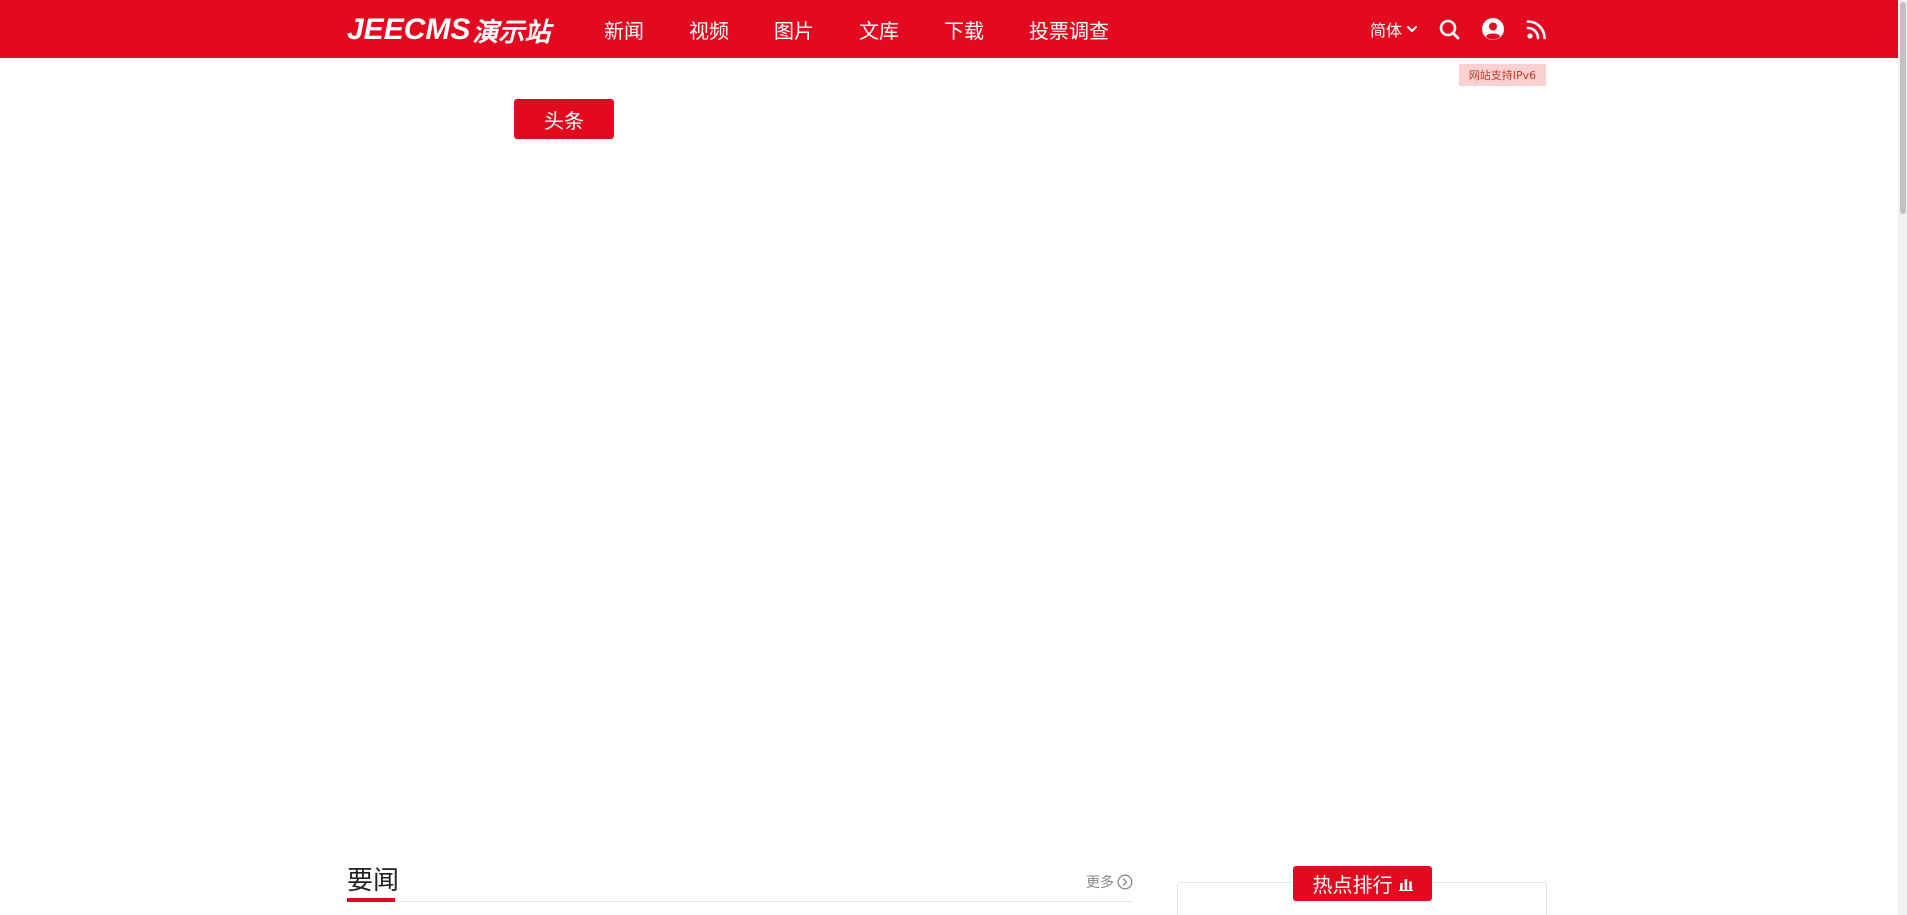 This screenshot has width=1907, height=915. Describe the element at coordinates (1100, 883) in the screenshot. I see `more-link-label: 更多` at that location.